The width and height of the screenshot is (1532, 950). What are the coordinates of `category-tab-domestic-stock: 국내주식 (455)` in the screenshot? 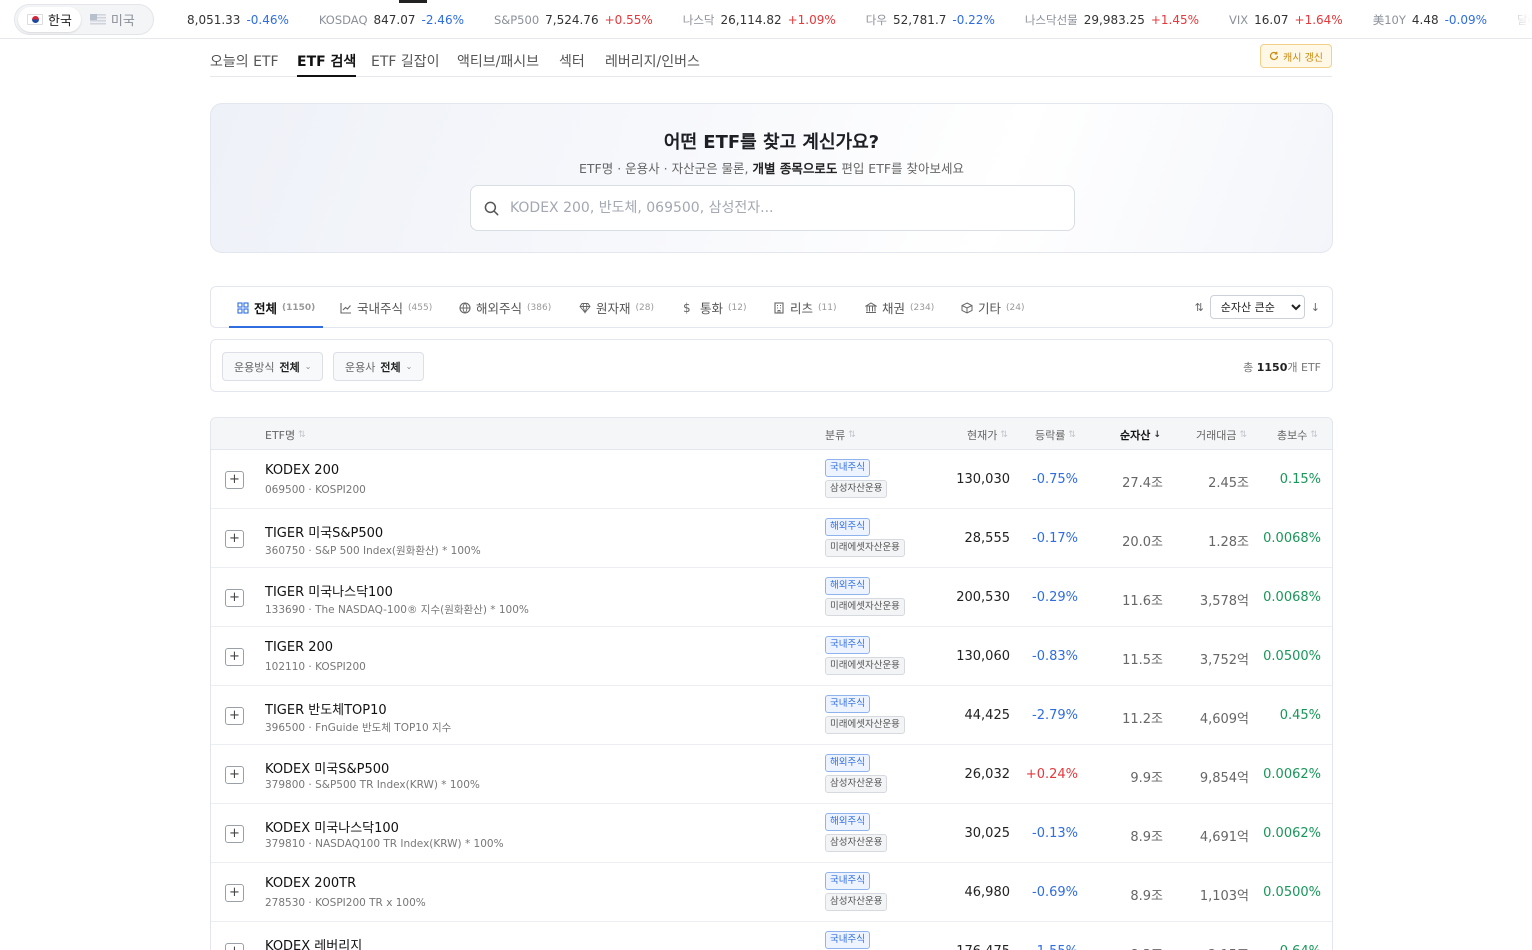 It's located at (386, 307).